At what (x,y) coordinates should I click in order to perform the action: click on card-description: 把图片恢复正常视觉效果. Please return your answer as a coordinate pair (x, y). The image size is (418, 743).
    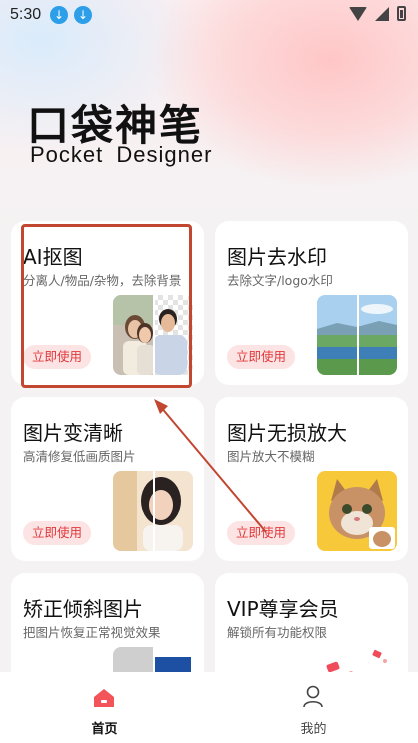
    Looking at the image, I should click on (92, 632).